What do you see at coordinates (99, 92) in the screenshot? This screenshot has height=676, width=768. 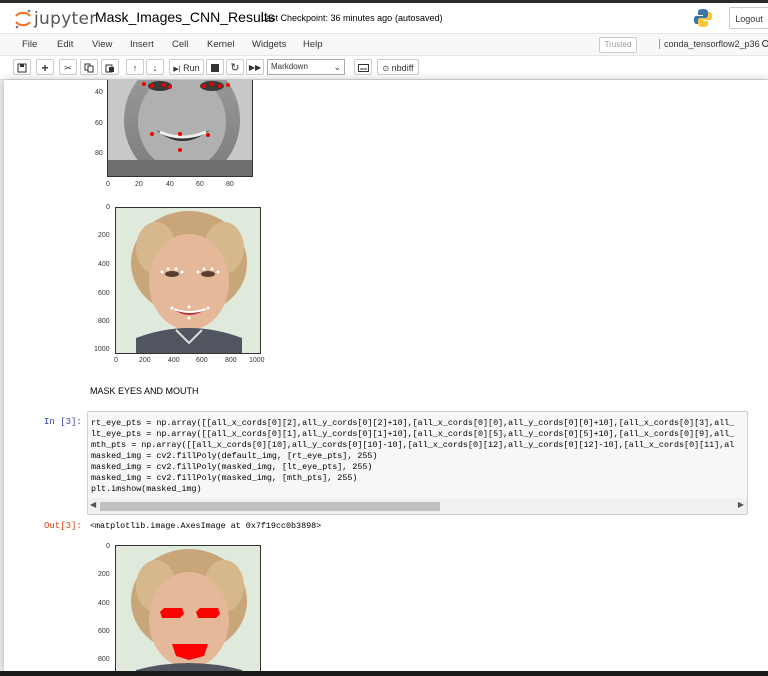 I see `plot1-ytick: 40` at bounding box center [99, 92].